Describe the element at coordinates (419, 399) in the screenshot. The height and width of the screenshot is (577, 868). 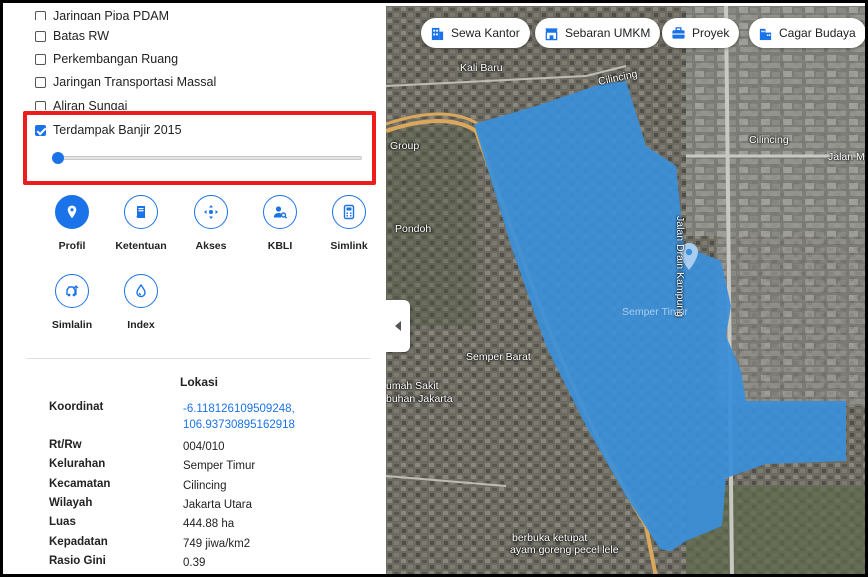
I see `map-label-pelabuhan-jakarta: buhan Jakarta` at that location.